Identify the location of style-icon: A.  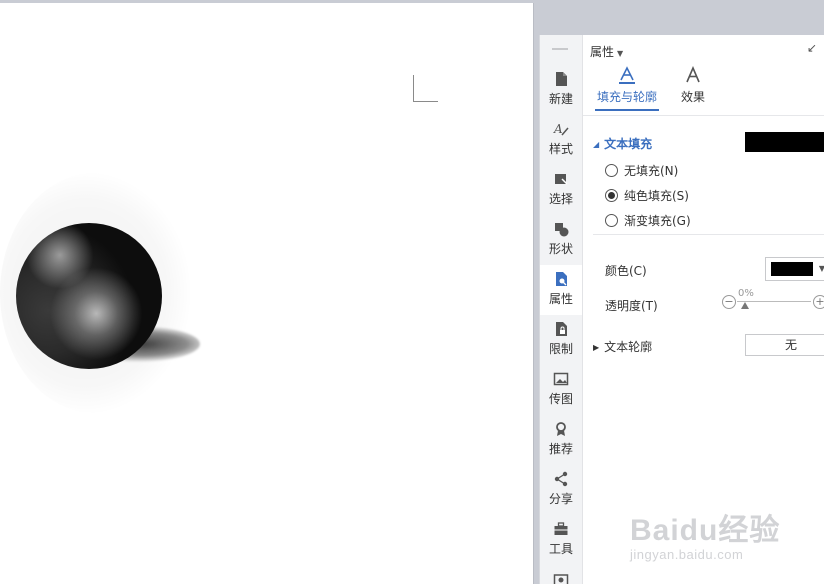
(561, 129).